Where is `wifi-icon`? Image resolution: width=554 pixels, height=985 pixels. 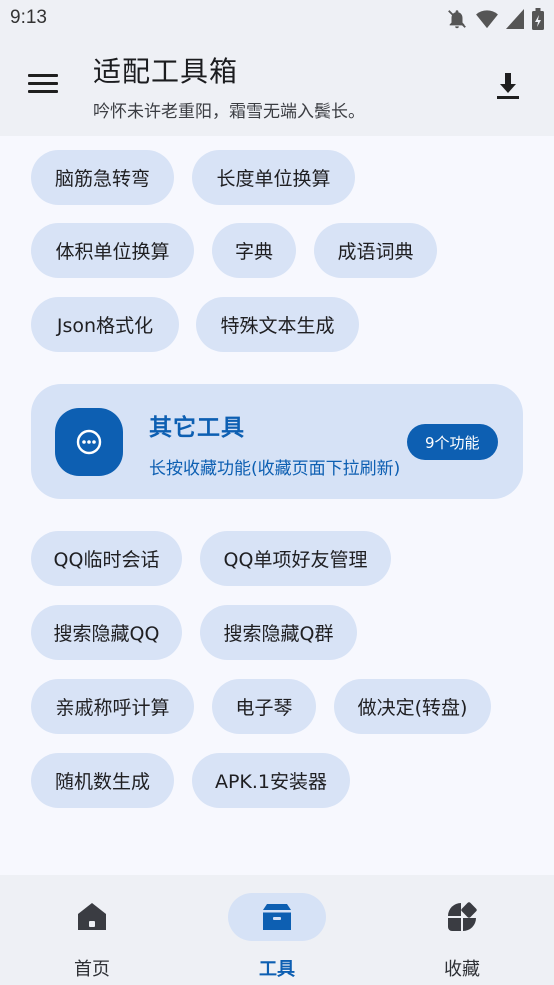 wifi-icon is located at coordinates (487, 19).